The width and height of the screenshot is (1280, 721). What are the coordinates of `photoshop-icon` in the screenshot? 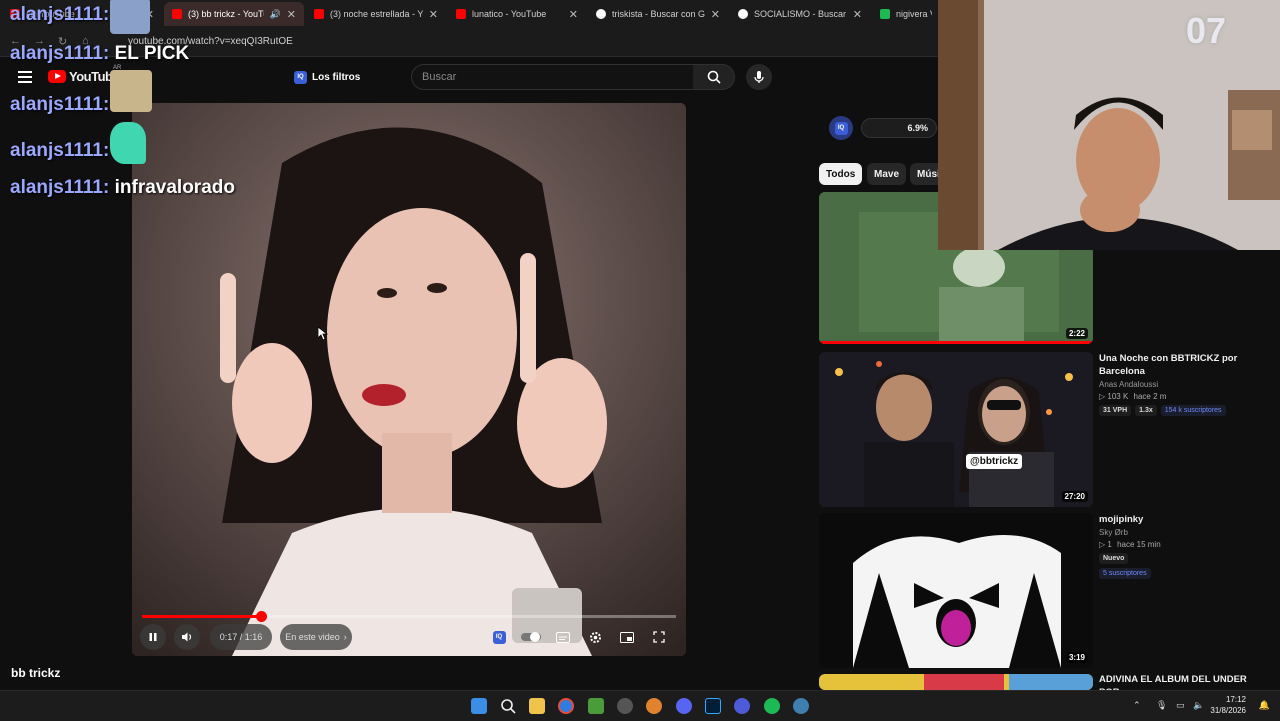 It's located at (713, 706).